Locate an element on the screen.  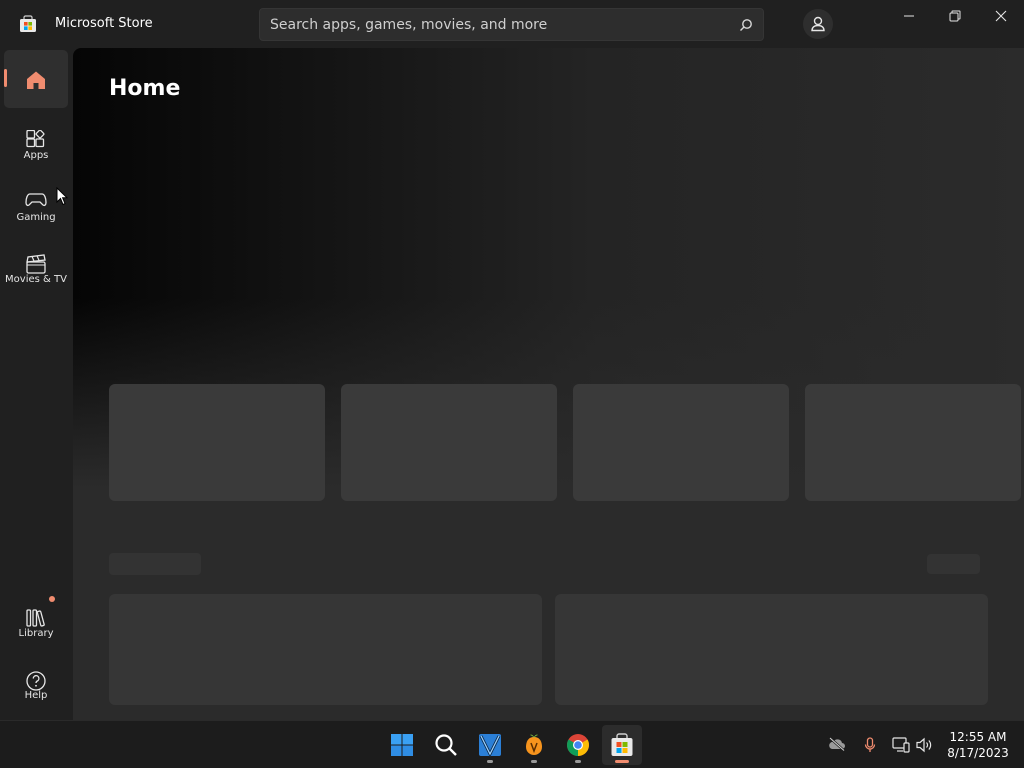
user-icon is located at coordinates (818, 24).